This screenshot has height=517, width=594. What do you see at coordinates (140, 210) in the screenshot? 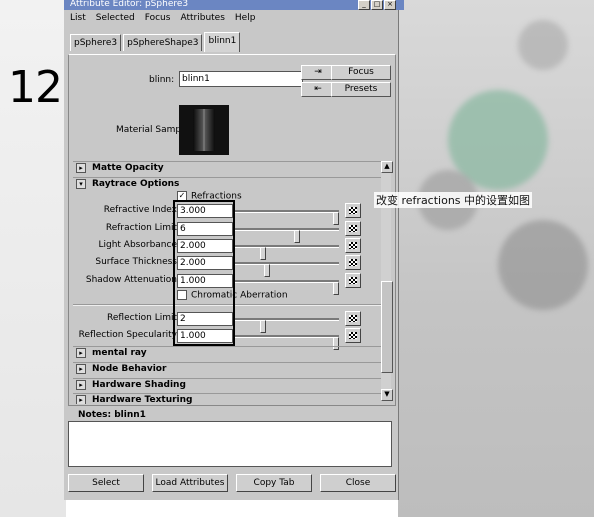
I see `attr-label: Refractive Index` at bounding box center [140, 210].